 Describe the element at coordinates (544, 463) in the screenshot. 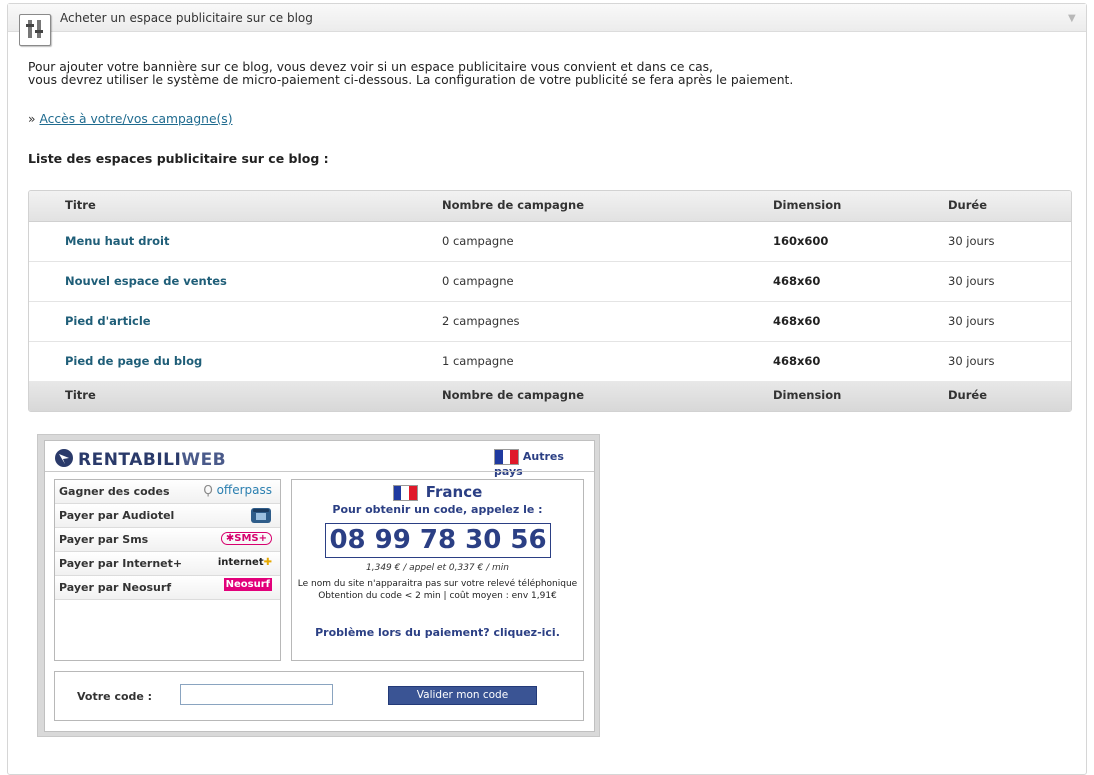

I see `other-countries-link: Autres pays` at that location.